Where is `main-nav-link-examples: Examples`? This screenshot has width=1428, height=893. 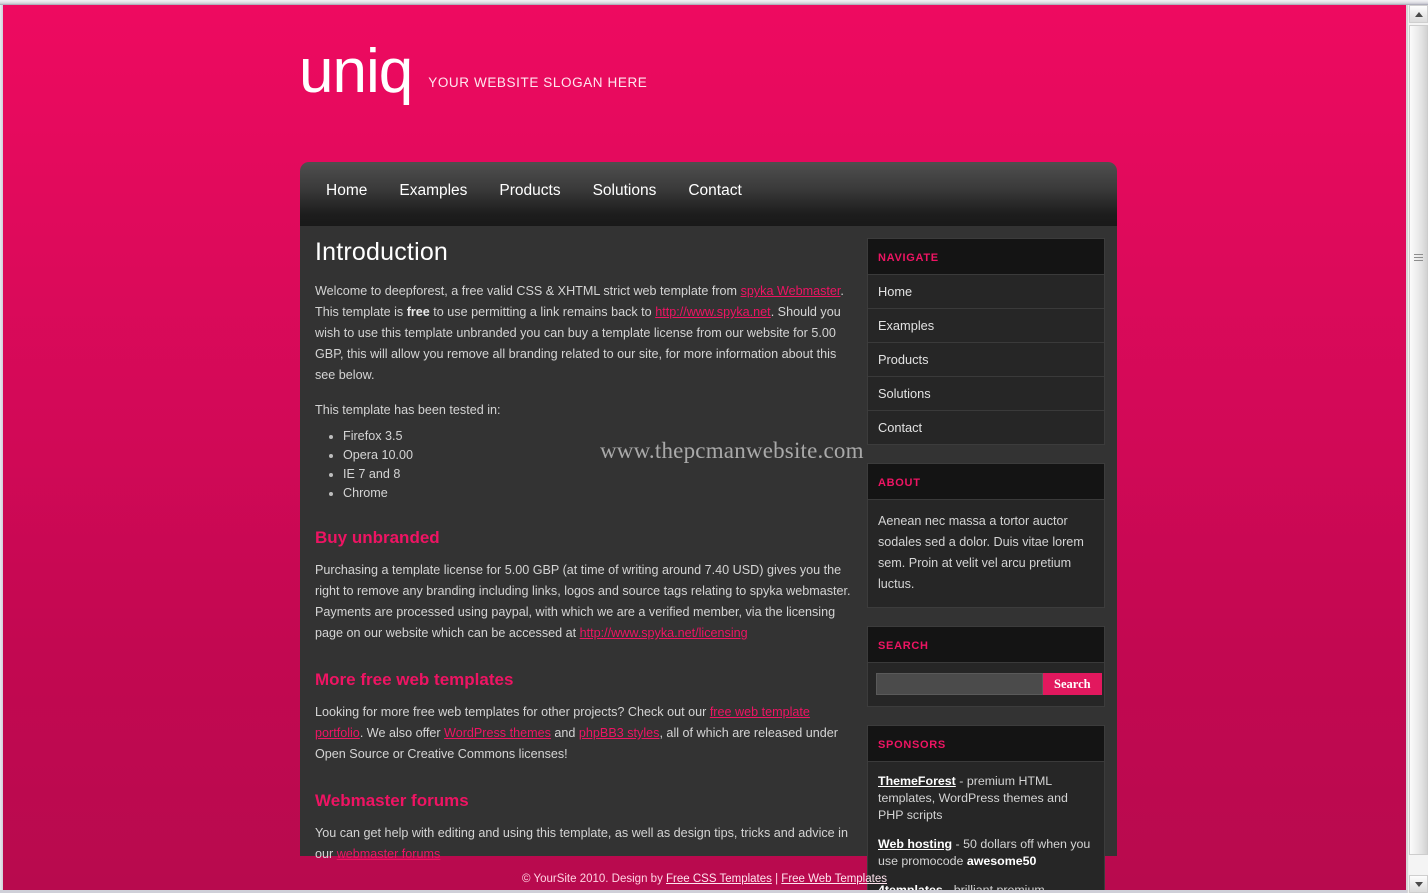 main-nav-link-examples: Examples is located at coordinates (433, 191).